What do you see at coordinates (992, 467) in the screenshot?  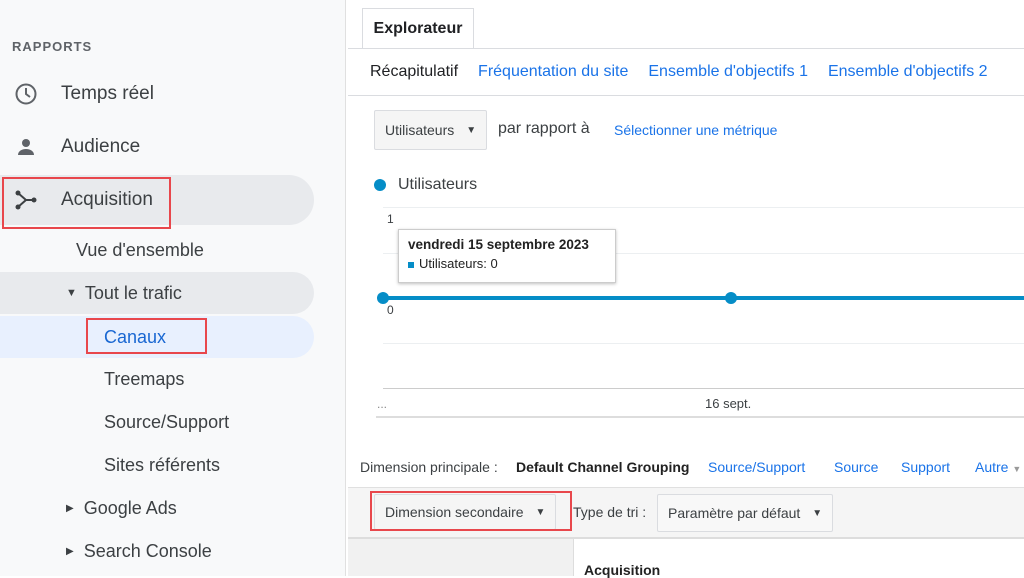 I see `dimension-other-label: Autre` at bounding box center [992, 467].